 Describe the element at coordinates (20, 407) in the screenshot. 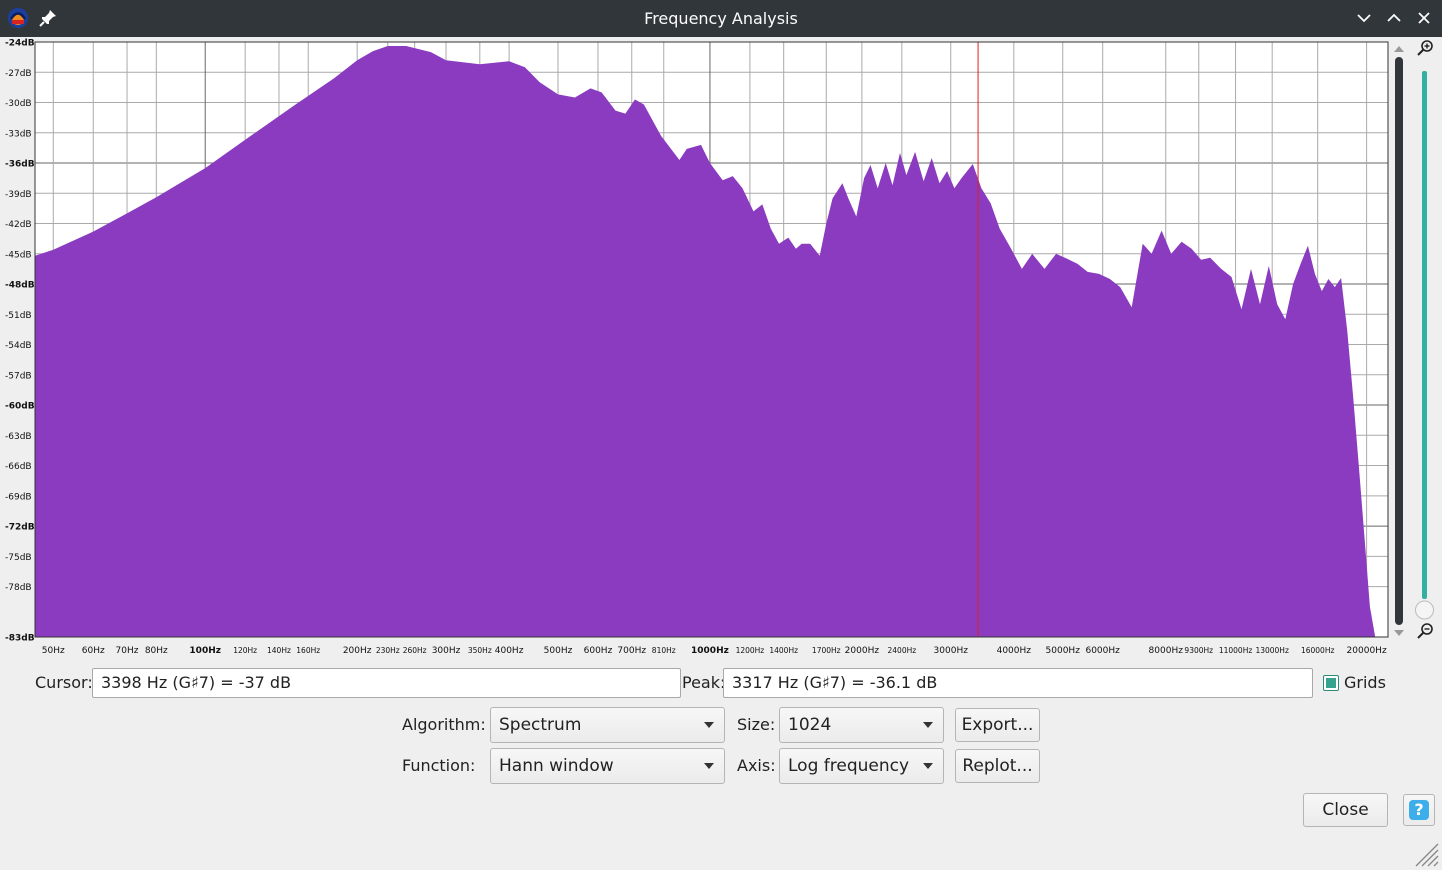

I see `y-tick-label: -60dB` at that location.